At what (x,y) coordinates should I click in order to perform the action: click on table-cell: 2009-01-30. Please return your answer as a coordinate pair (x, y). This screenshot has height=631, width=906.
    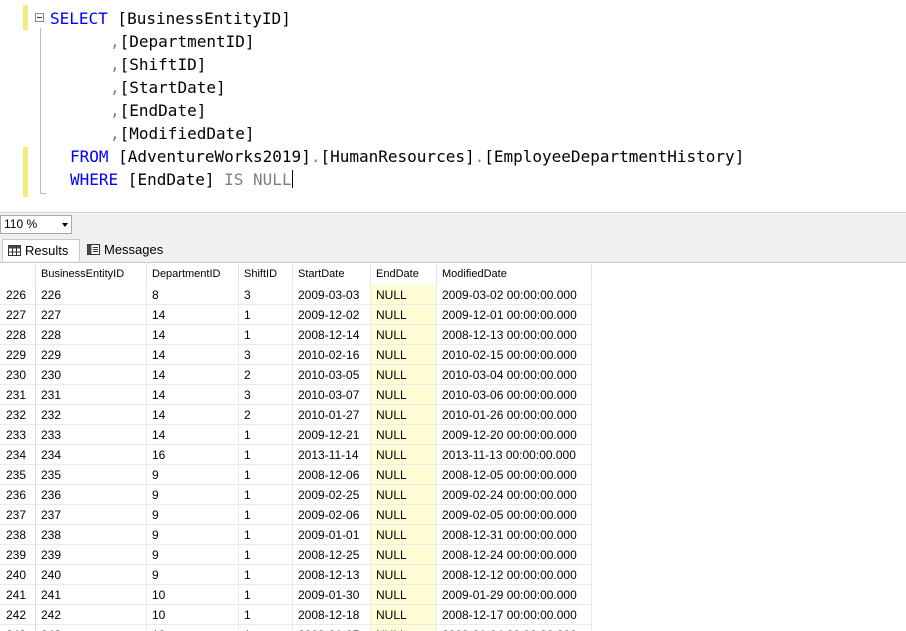
    Looking at the image, I should click on (332, 595).